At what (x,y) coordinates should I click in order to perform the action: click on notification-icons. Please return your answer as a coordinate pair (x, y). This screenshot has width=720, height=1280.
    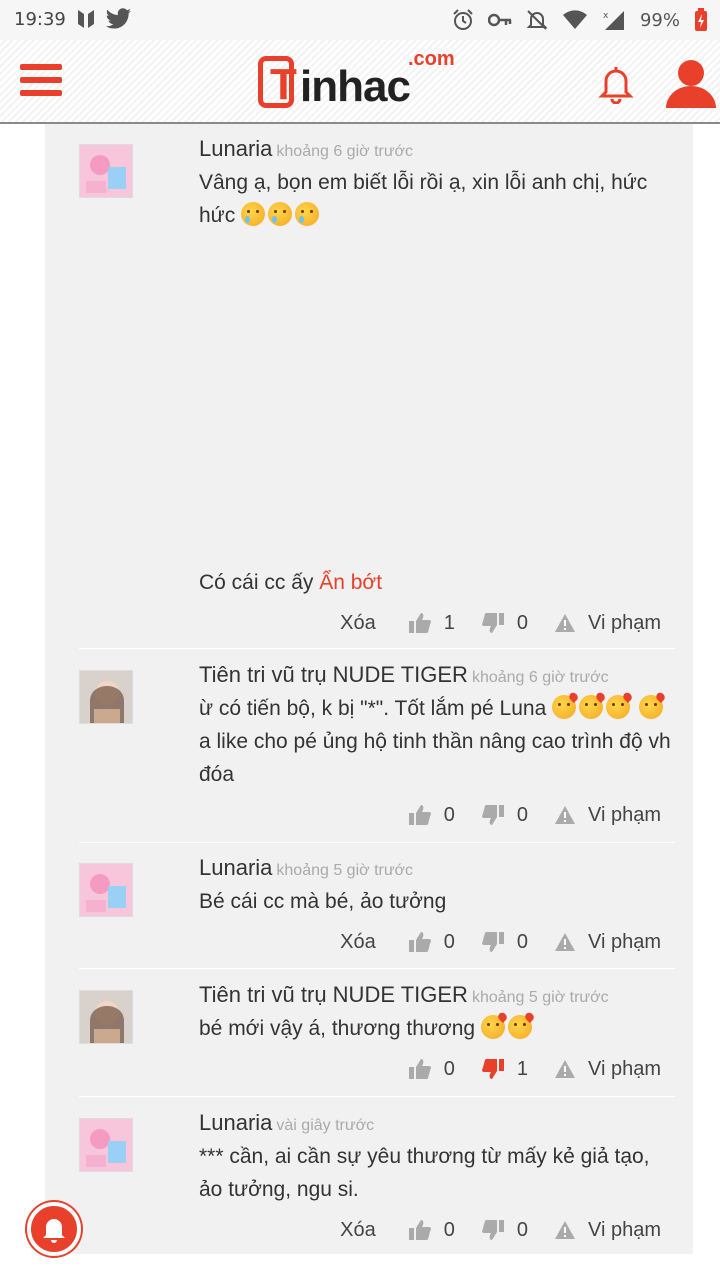
    Looking at the image, I should click on (104, 19).